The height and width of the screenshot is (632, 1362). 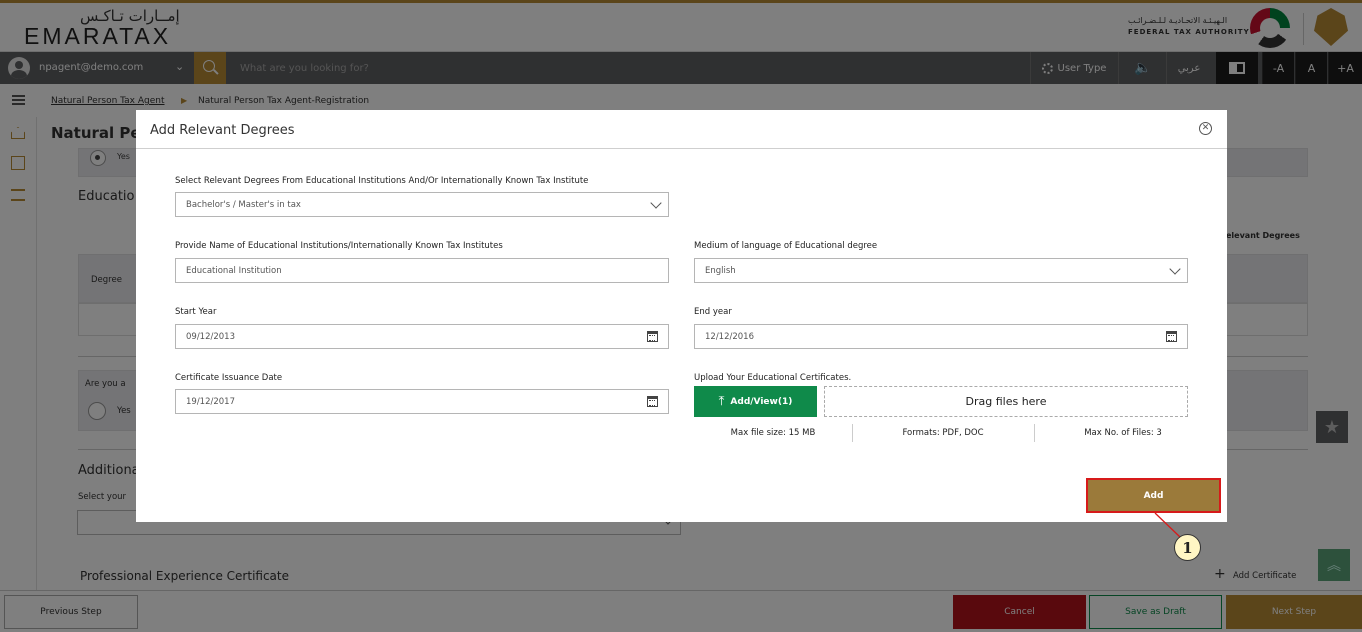 What do you see at coordinates (243, 204) in the screenshot?
I see `degree-select-value: Bachelor's / Master's in tax` at bounding box center [243, 204].